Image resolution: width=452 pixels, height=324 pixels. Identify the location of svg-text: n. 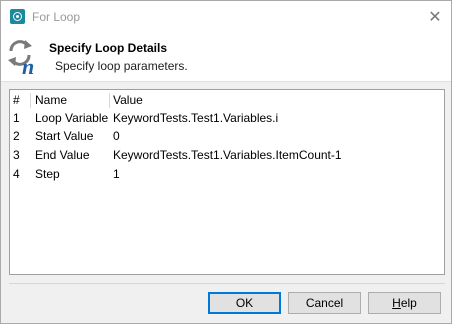
(28, 65).